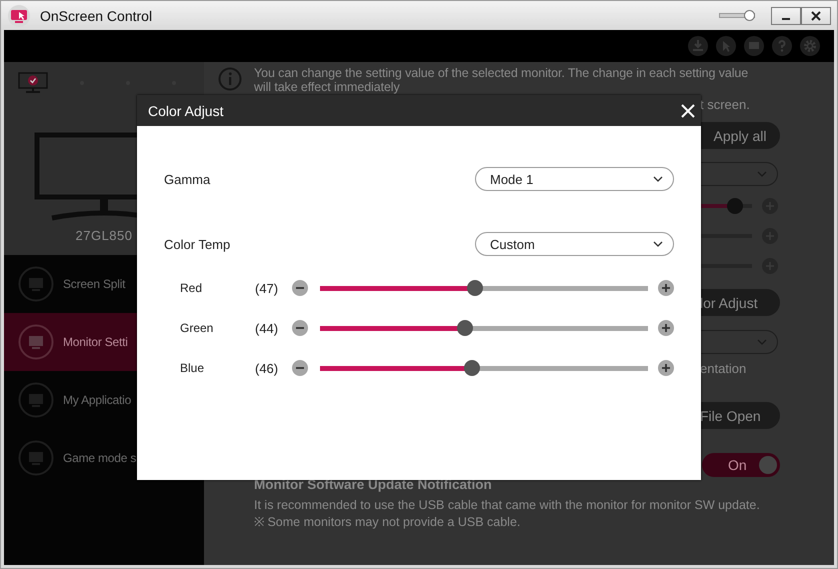 This screenshot has height=569, width=838. What do you see at coordinates (740, 135) in the screenshot?
I see `apply-all-button: Apply all` at bounding box center [740, 135].